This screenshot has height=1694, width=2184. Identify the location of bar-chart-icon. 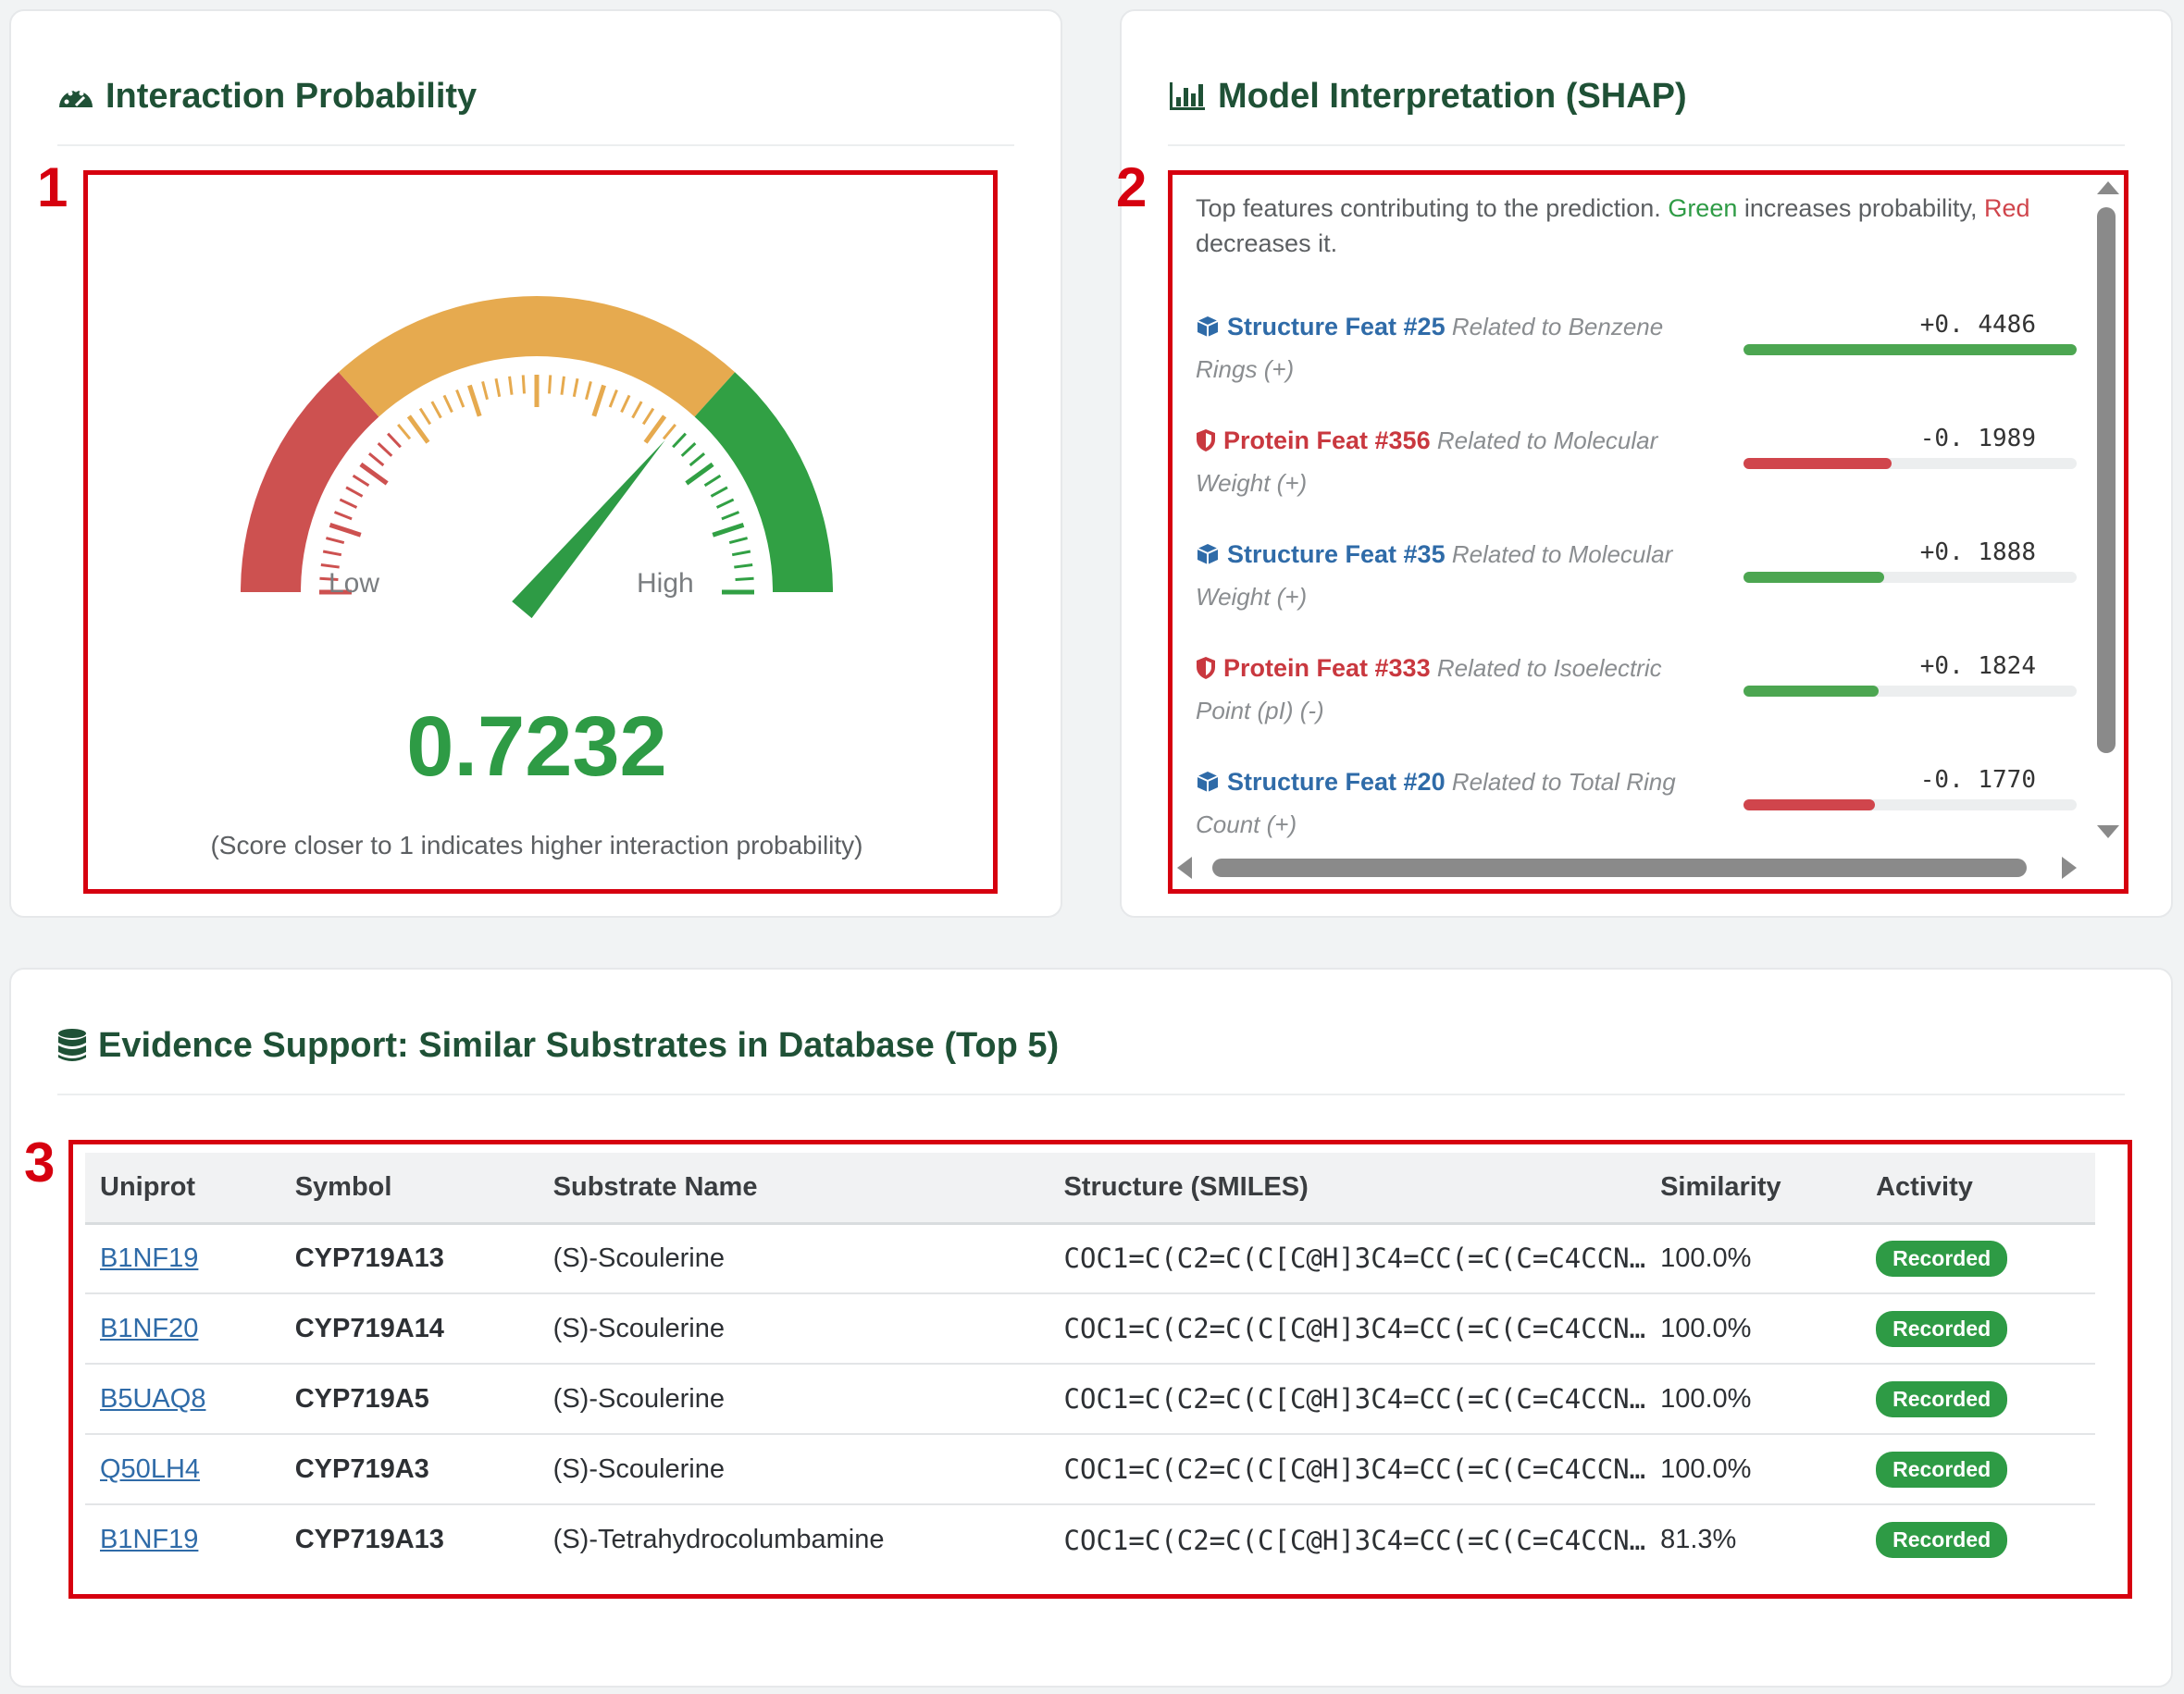
(1187, 96).